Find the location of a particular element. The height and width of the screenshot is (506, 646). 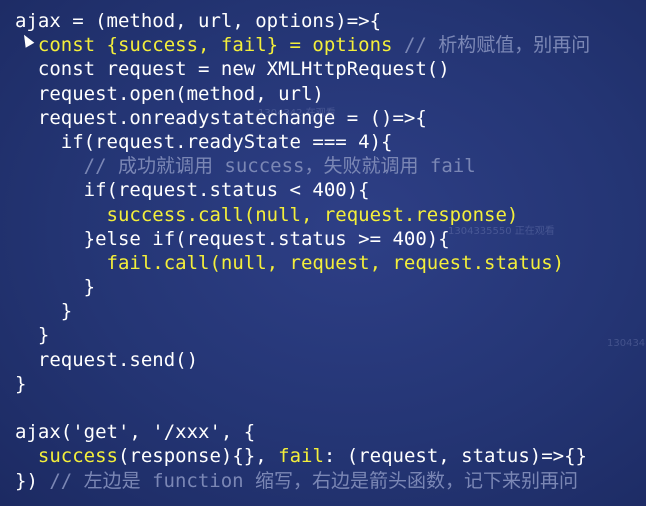

code-text: const request = new XMLHttpRequest() is located at coordinates (232, 69).